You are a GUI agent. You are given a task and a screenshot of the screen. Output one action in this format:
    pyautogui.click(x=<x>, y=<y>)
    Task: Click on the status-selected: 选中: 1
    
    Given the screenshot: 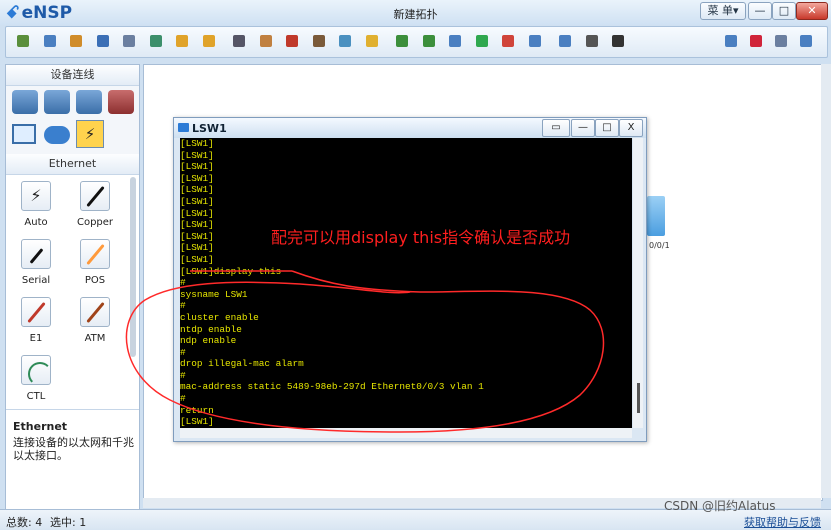 What is the action you would take?
    pyautogui.click(x=68, y=522)
    